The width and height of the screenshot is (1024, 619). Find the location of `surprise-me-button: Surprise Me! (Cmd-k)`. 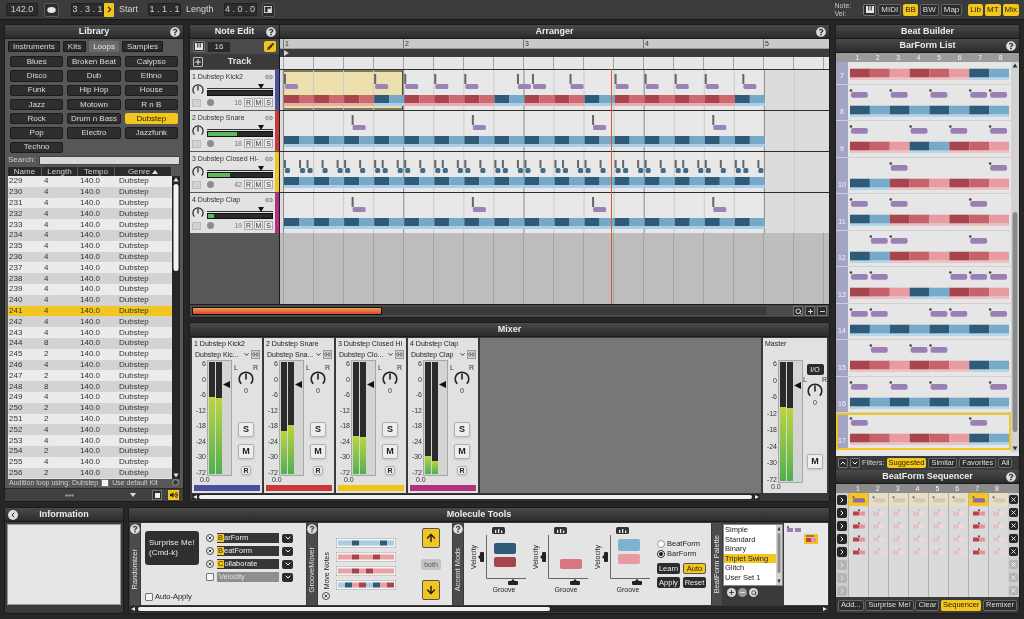

surprise-me-button: Surprise Me! (Cmd-k) is located at coordinates (172, 548).